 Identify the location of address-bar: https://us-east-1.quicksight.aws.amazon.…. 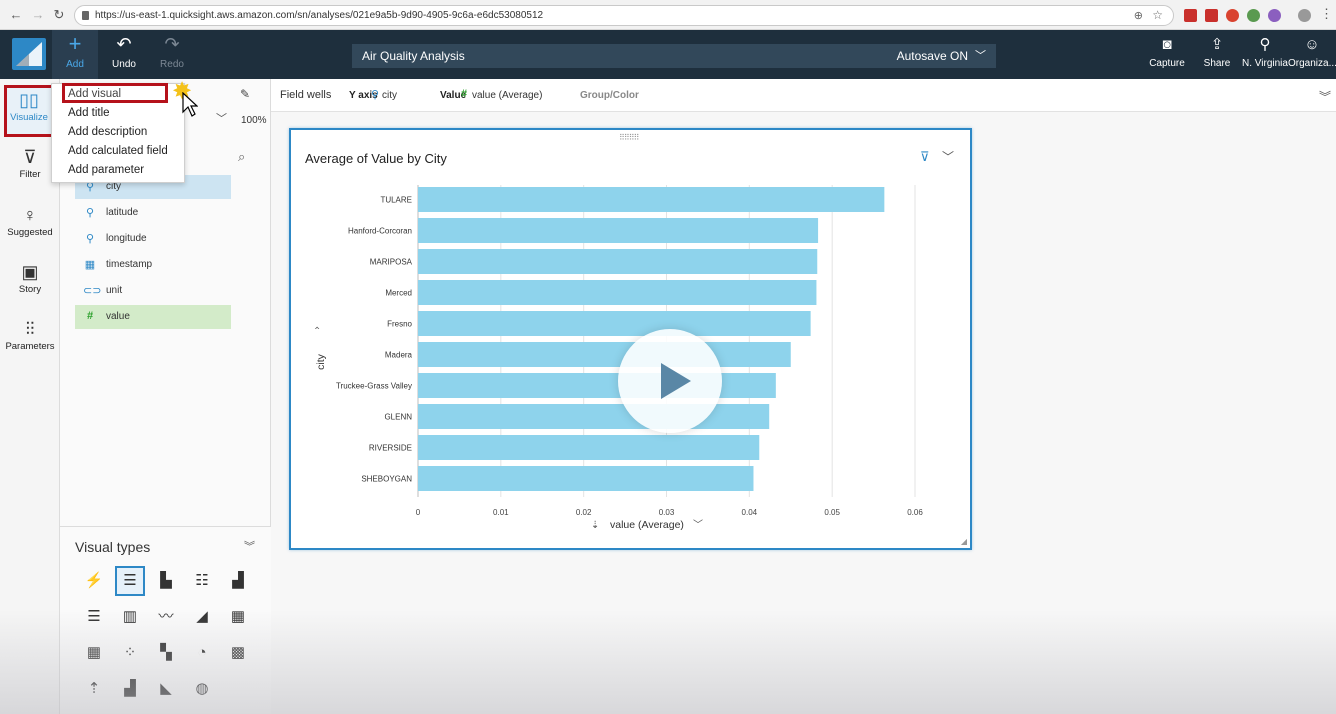
(624, 15).